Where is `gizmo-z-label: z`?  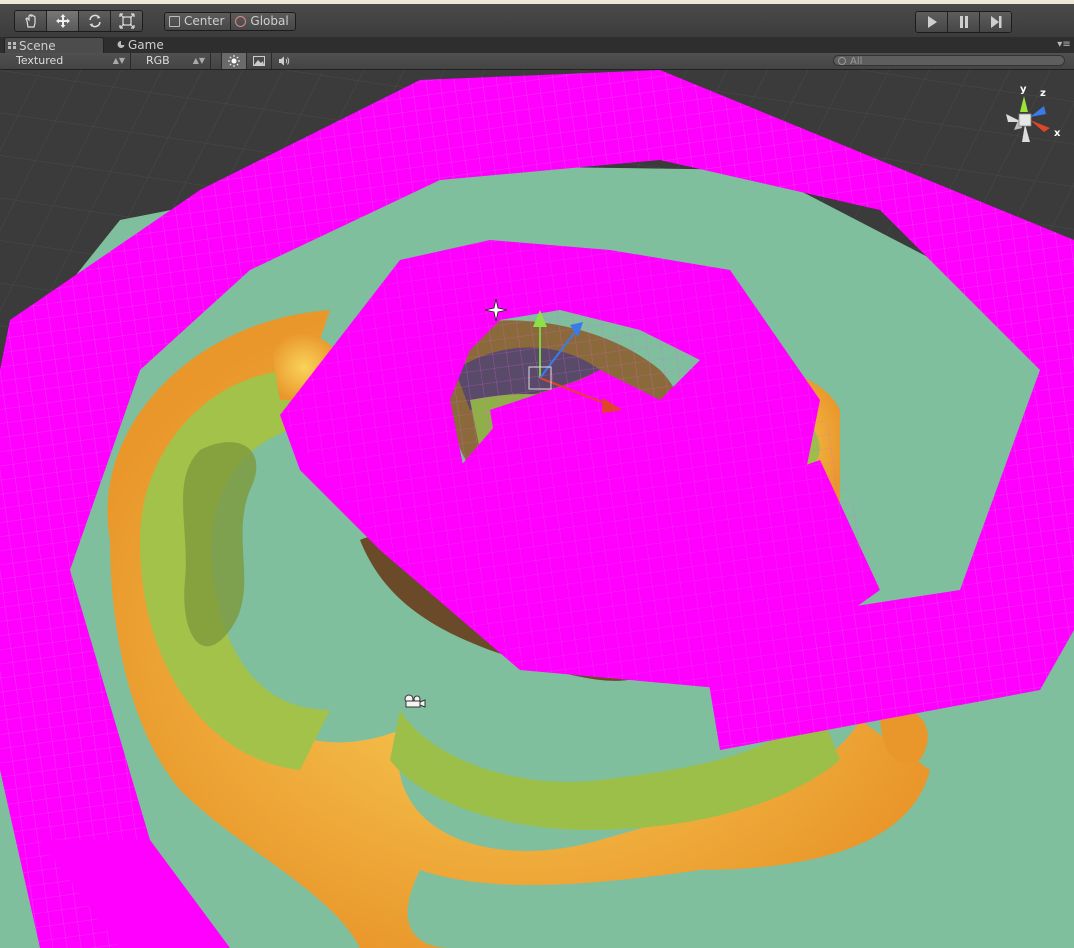
gizmo-z-label: z is located at coordinates (1043, 93).